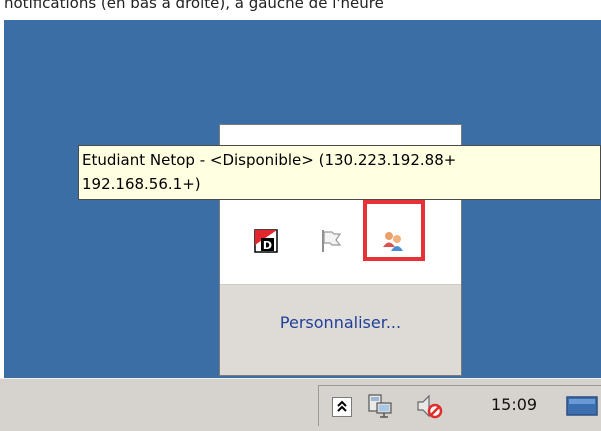 The height and width of the screenshot is (431, 601). I want to click on clock: 15:09, so click(514, 404).